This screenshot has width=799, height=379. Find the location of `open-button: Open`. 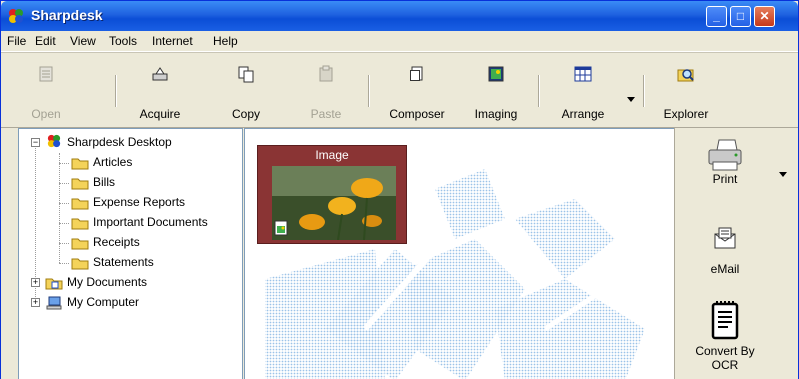

open-button: Open is located at coordinates (46, 89).